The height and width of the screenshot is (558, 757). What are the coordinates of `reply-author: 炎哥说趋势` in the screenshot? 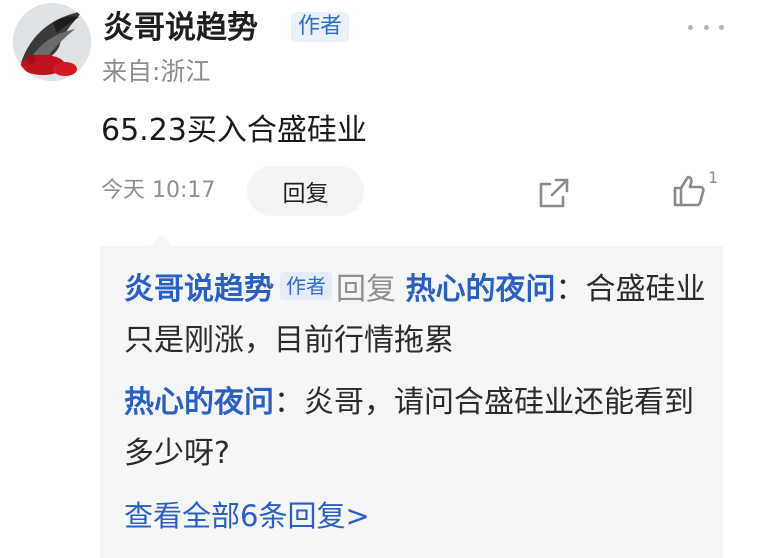 It's located at (199, 289).